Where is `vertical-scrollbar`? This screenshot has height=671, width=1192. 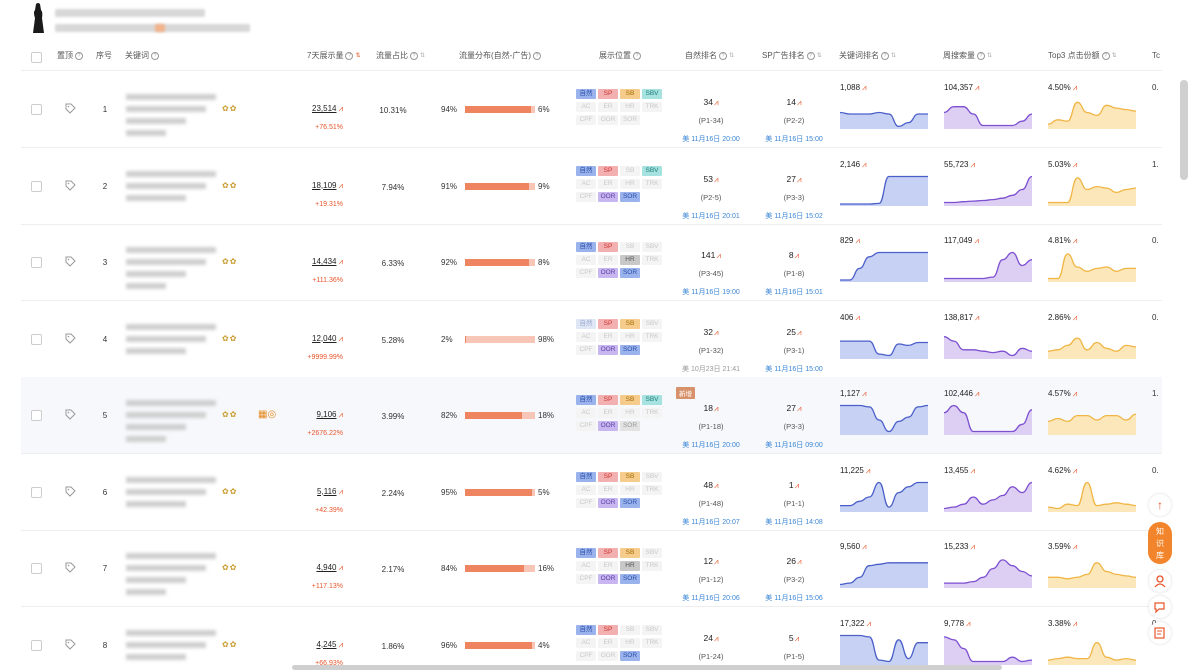 vertical-scrollbar is located at coordinates (1184, 130).